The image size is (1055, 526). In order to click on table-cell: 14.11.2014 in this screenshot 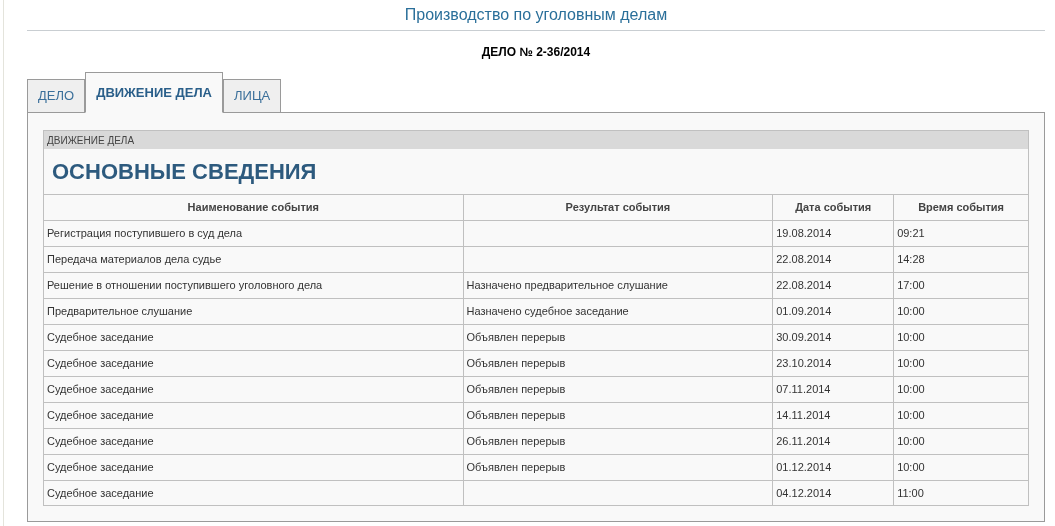, I will do `click(834, 415)`.